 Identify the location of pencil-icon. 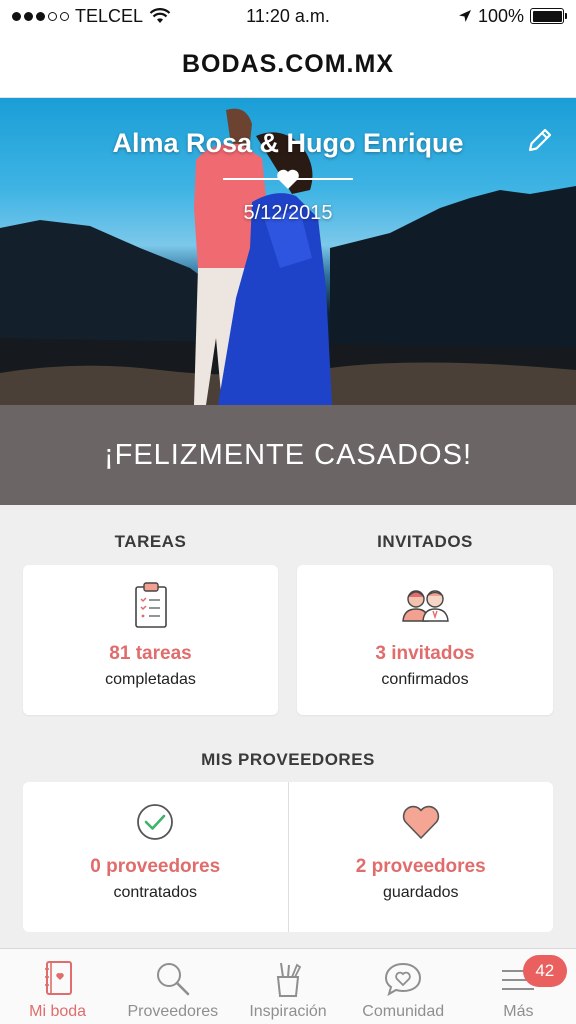
(540, 140).